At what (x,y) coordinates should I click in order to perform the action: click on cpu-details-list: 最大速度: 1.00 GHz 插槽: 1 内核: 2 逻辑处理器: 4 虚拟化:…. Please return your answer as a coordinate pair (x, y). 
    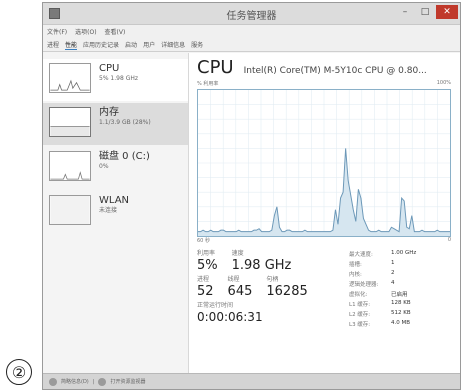
    Looking at the image, I should click on (390, 289).